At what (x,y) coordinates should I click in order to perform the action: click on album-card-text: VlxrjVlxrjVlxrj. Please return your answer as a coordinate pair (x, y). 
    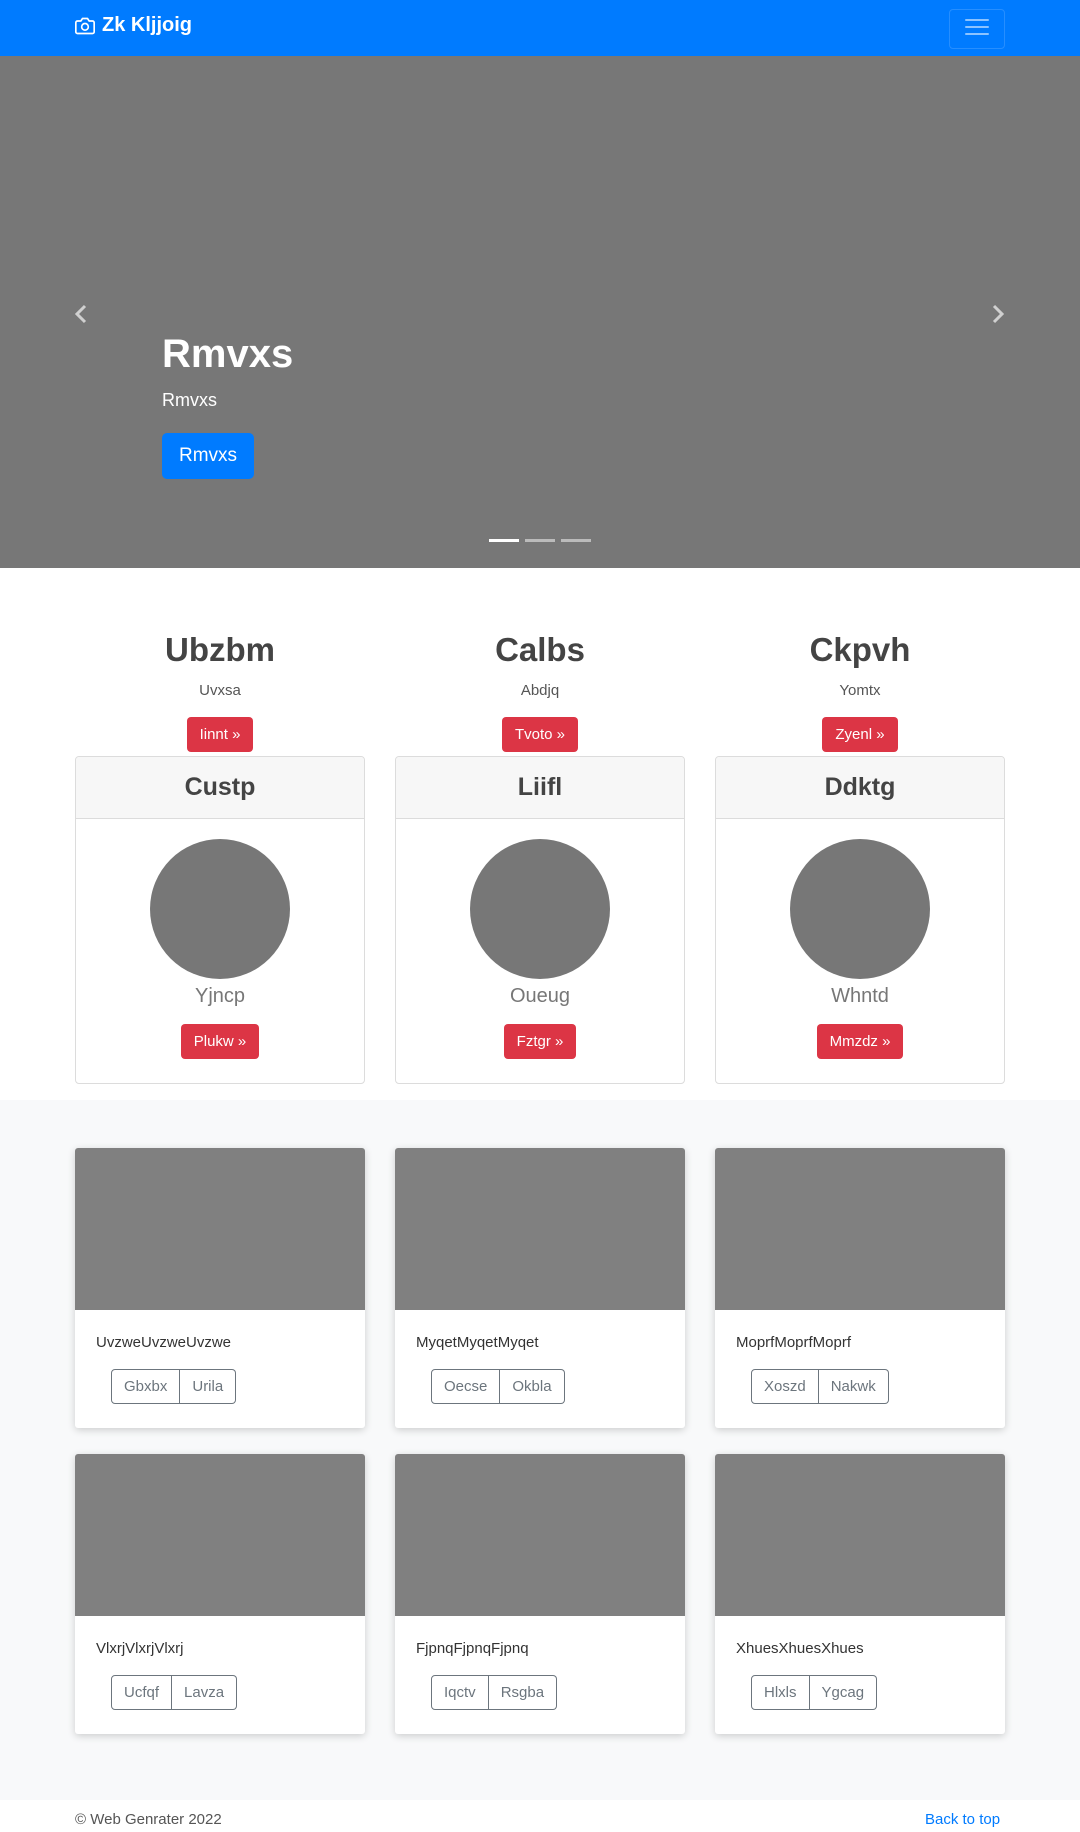
    Looking at the image, I should click on (140, 1648).